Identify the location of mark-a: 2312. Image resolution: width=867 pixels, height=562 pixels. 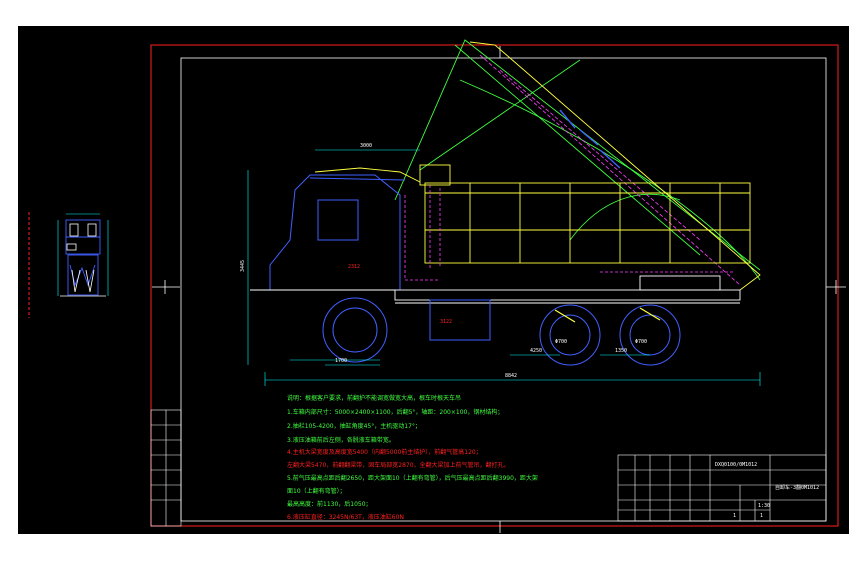
(354, 267).